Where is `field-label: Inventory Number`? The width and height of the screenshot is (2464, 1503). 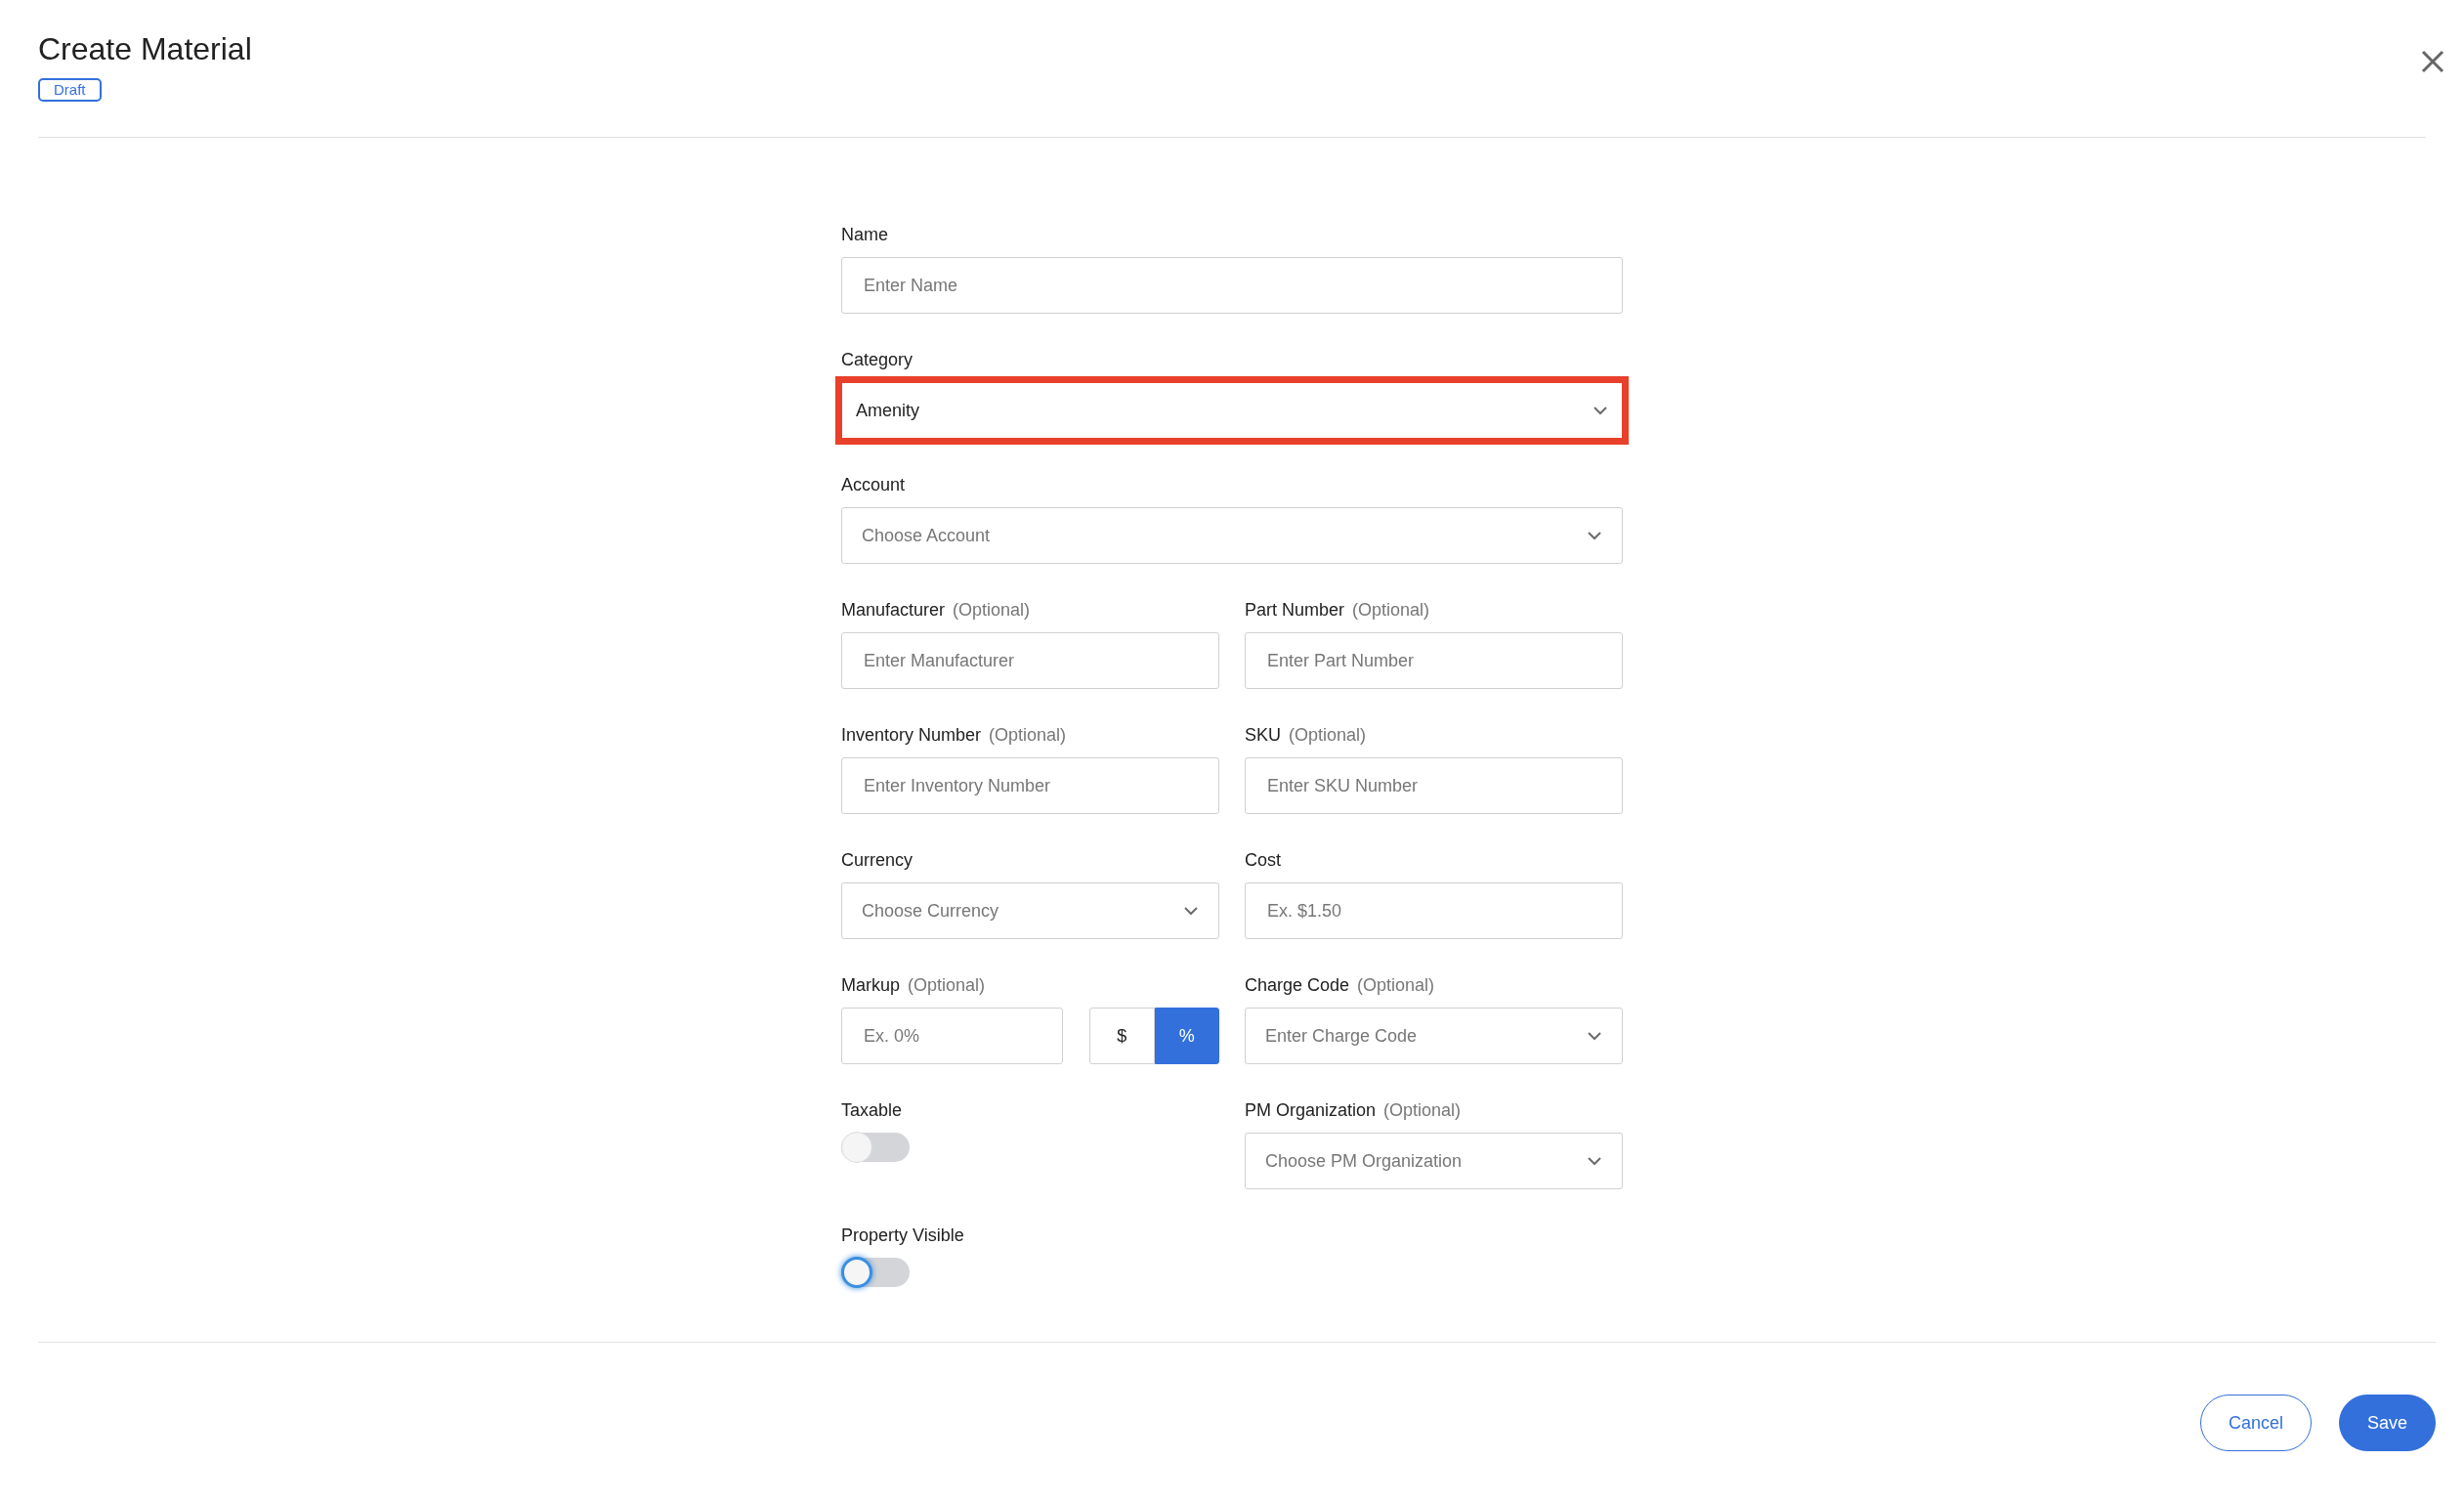 field-label: Inventory Number is located at coordinates (911, 735).